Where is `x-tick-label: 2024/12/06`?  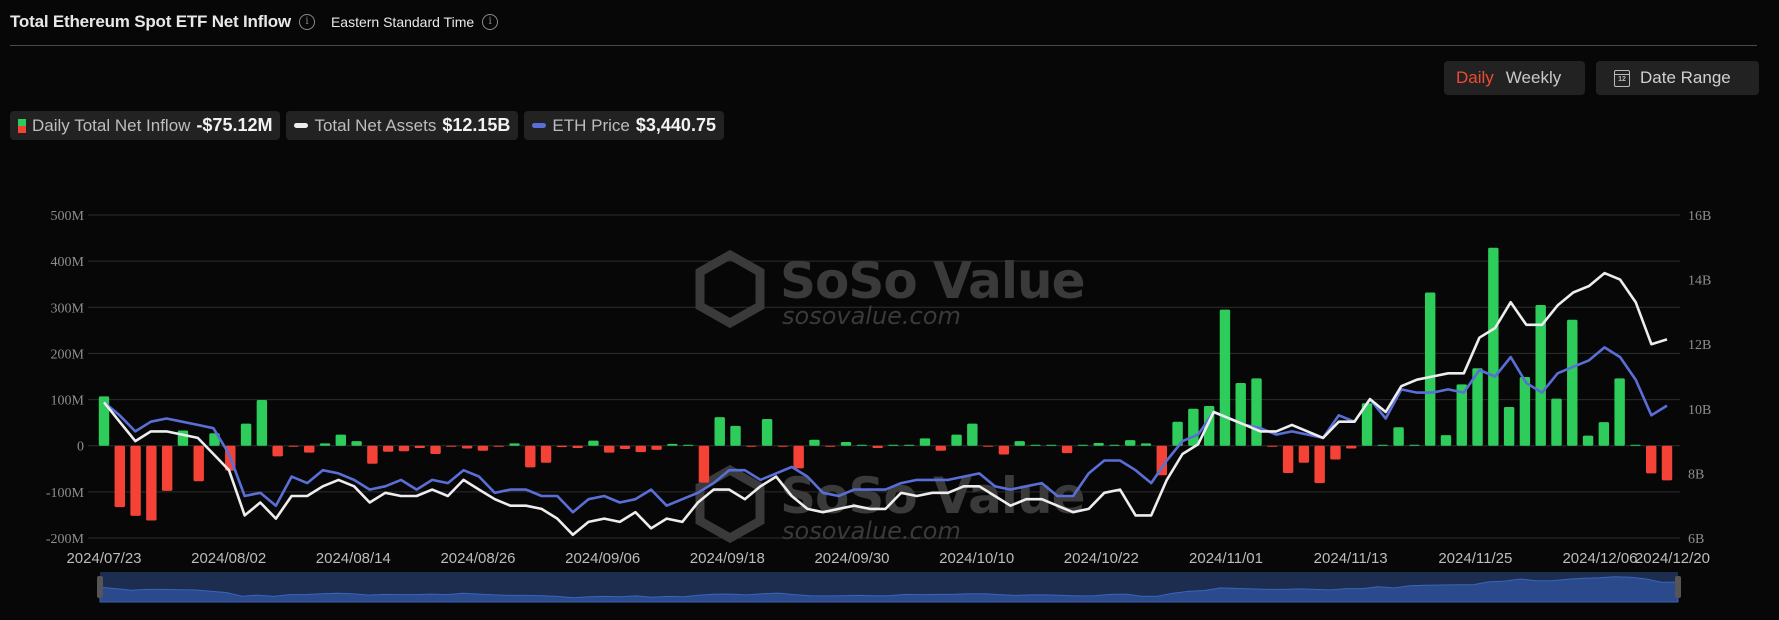
x-tick-label: 2024/12/06 is located at coordinates (1599, 558).